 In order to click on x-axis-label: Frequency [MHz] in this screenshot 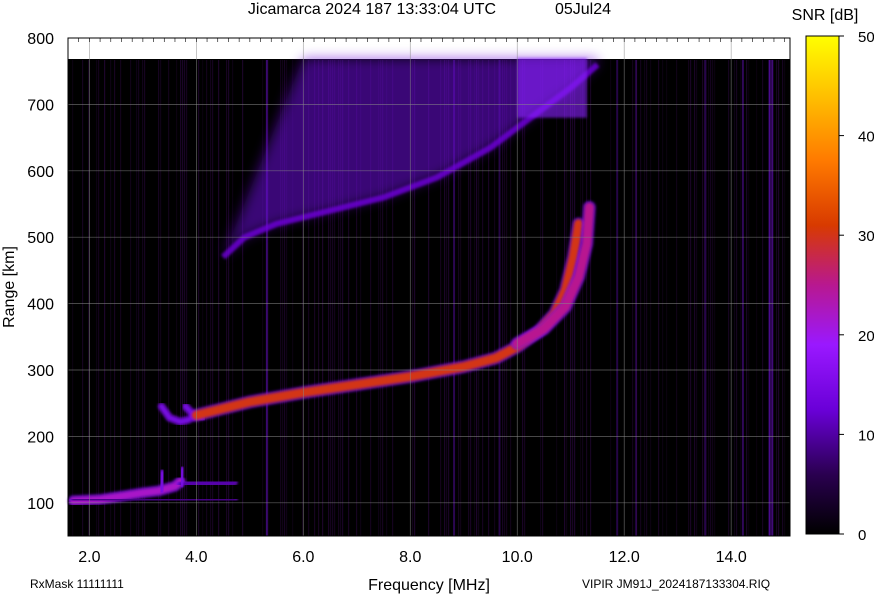, I will do `click(429, 585)`.